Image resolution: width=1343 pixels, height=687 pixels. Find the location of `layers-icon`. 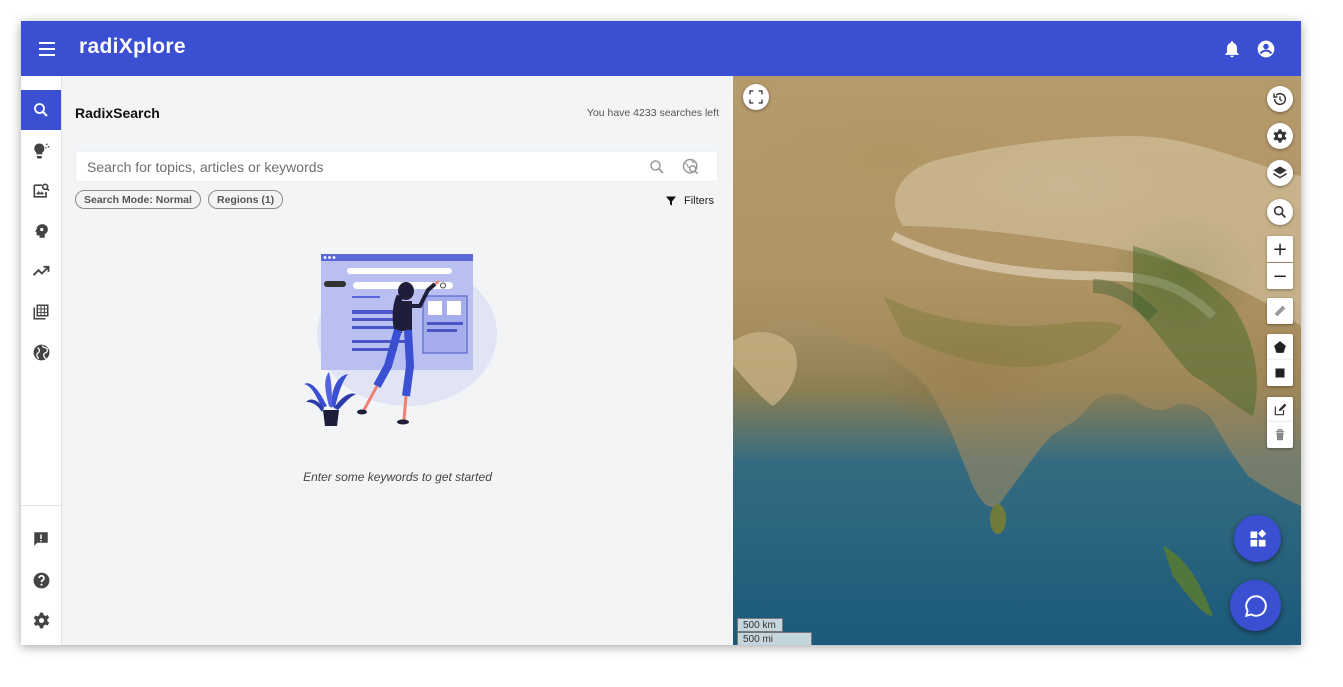

layers-icon is located at coordinates (1280, 173).